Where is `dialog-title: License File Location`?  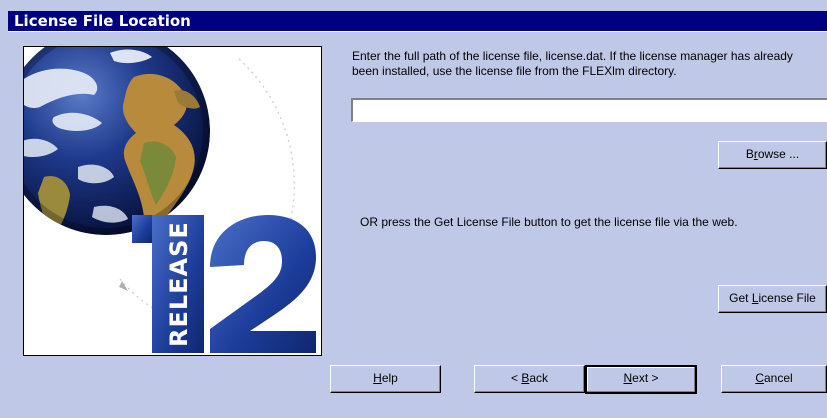
dialog-title: License File Location is located at coordinates (417, 21).